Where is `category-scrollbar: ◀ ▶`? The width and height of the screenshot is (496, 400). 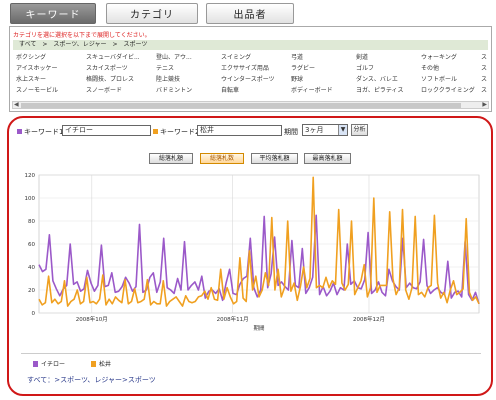
category-scrollbar: ◀ ▶ is located at coordinates (250, 105).